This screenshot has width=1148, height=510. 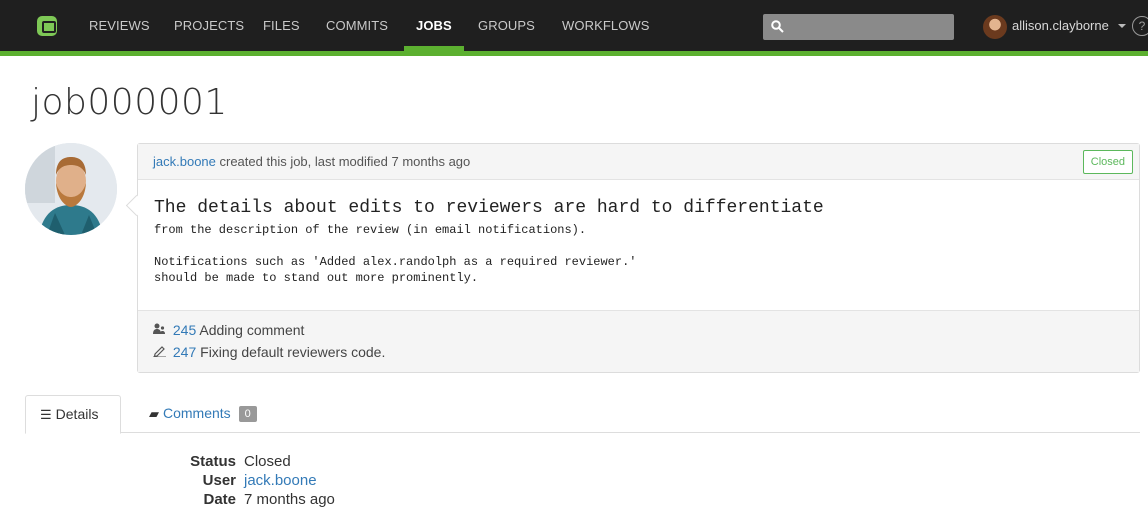 What do you see at coordinates (267, 461) in the screenshot?
I see `detail-value: Closed` at bounding box center [267, 461].